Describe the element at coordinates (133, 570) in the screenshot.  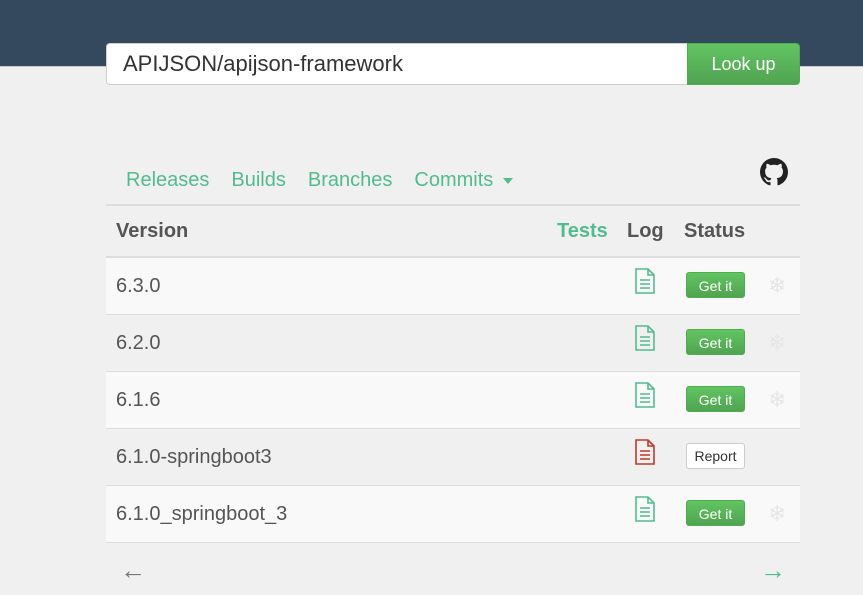
I see `prev-page-arrow-icon: ←` at that location.